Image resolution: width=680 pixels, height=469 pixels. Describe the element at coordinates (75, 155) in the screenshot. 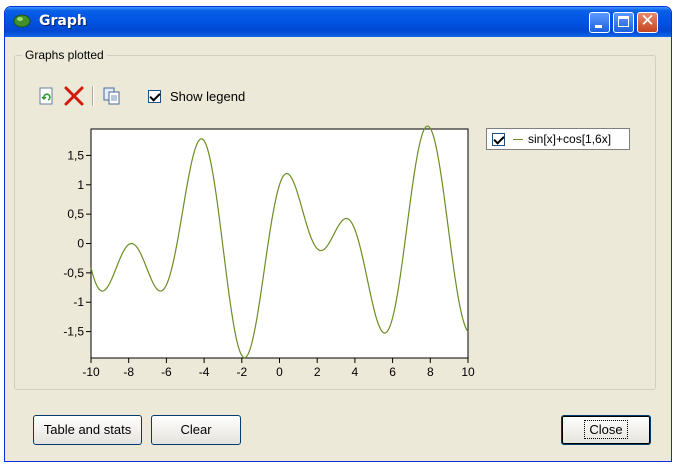

I see `y-tick-label: 1,5` at that location.